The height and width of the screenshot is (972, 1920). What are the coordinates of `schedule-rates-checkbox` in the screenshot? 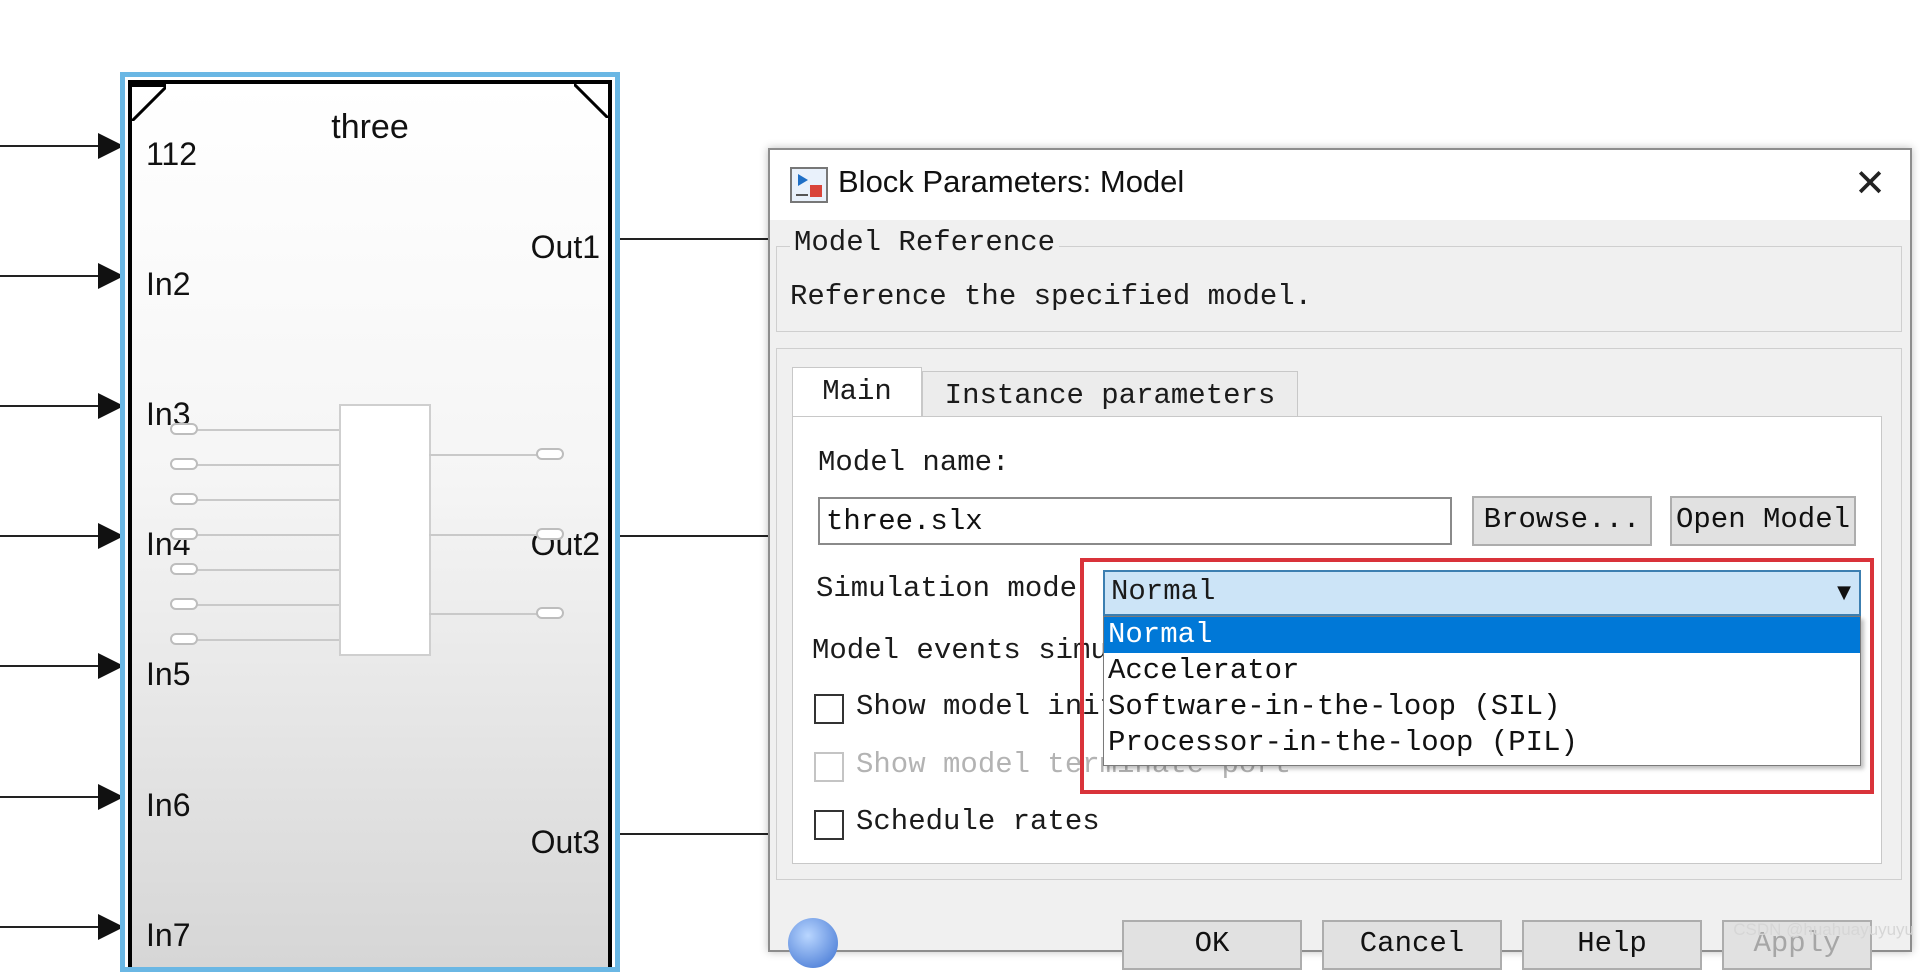 It's located at (829, 825).